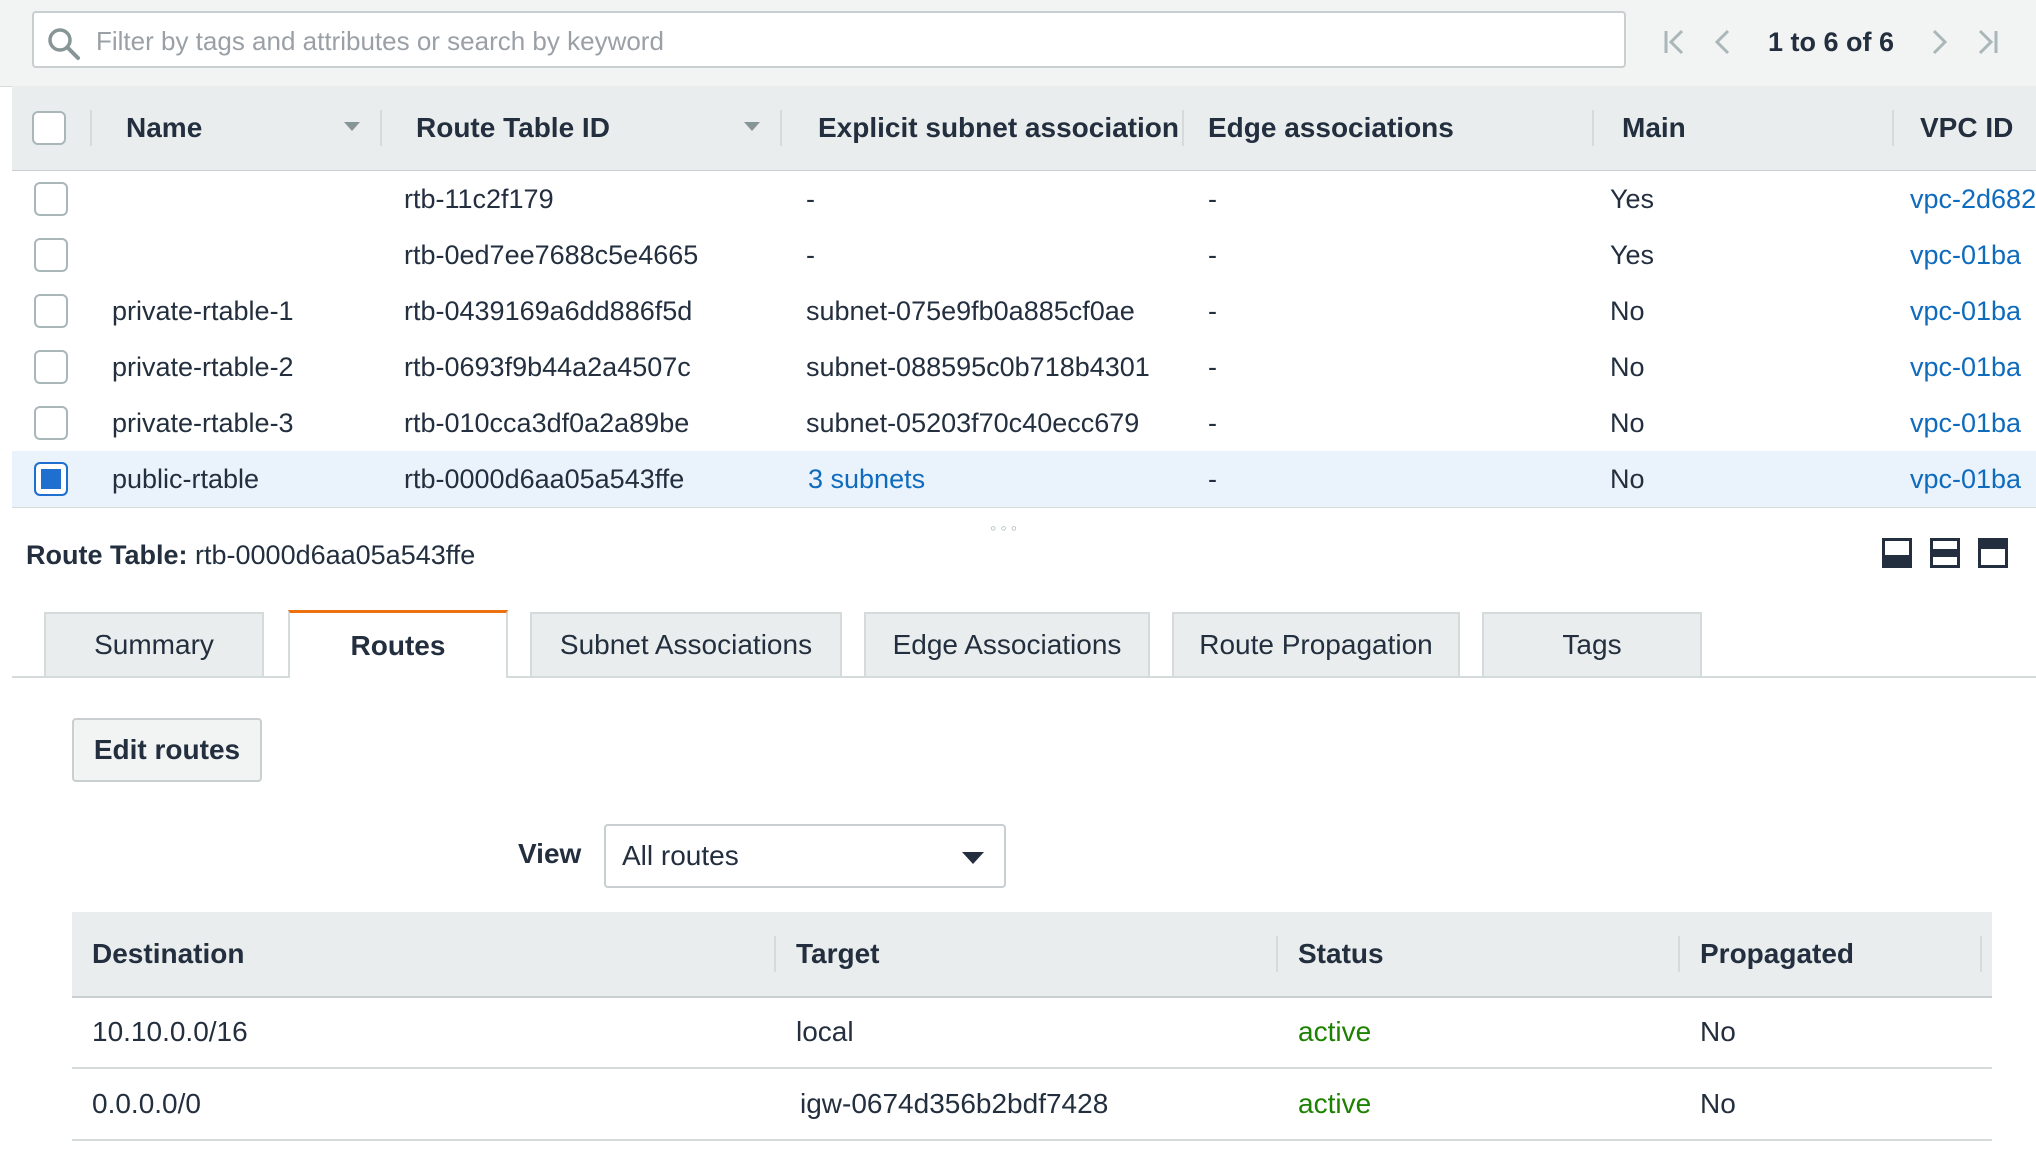 Image resolution: width=2036 pixels, height=1166 pixels. What do you see at coordinates (154, 644) in the screenshot?
I see `tab-summary: Summary` at bounding box center [154, 644].